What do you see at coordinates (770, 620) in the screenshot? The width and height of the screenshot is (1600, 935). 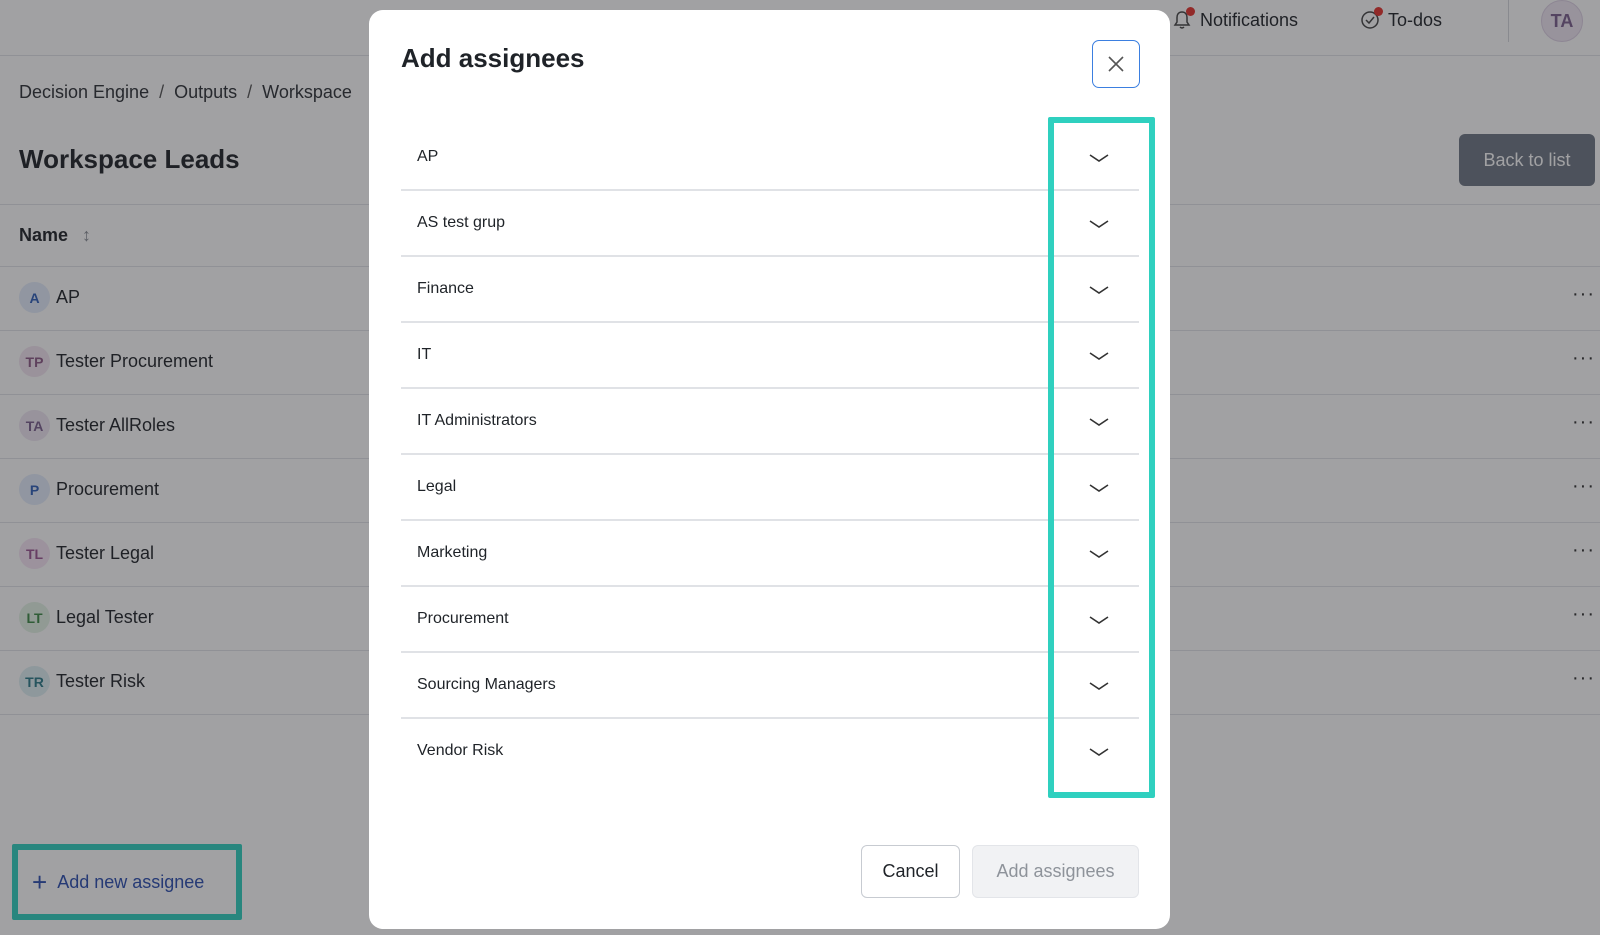 I see `group-row: Procurement` at bounding box center [770, 620].